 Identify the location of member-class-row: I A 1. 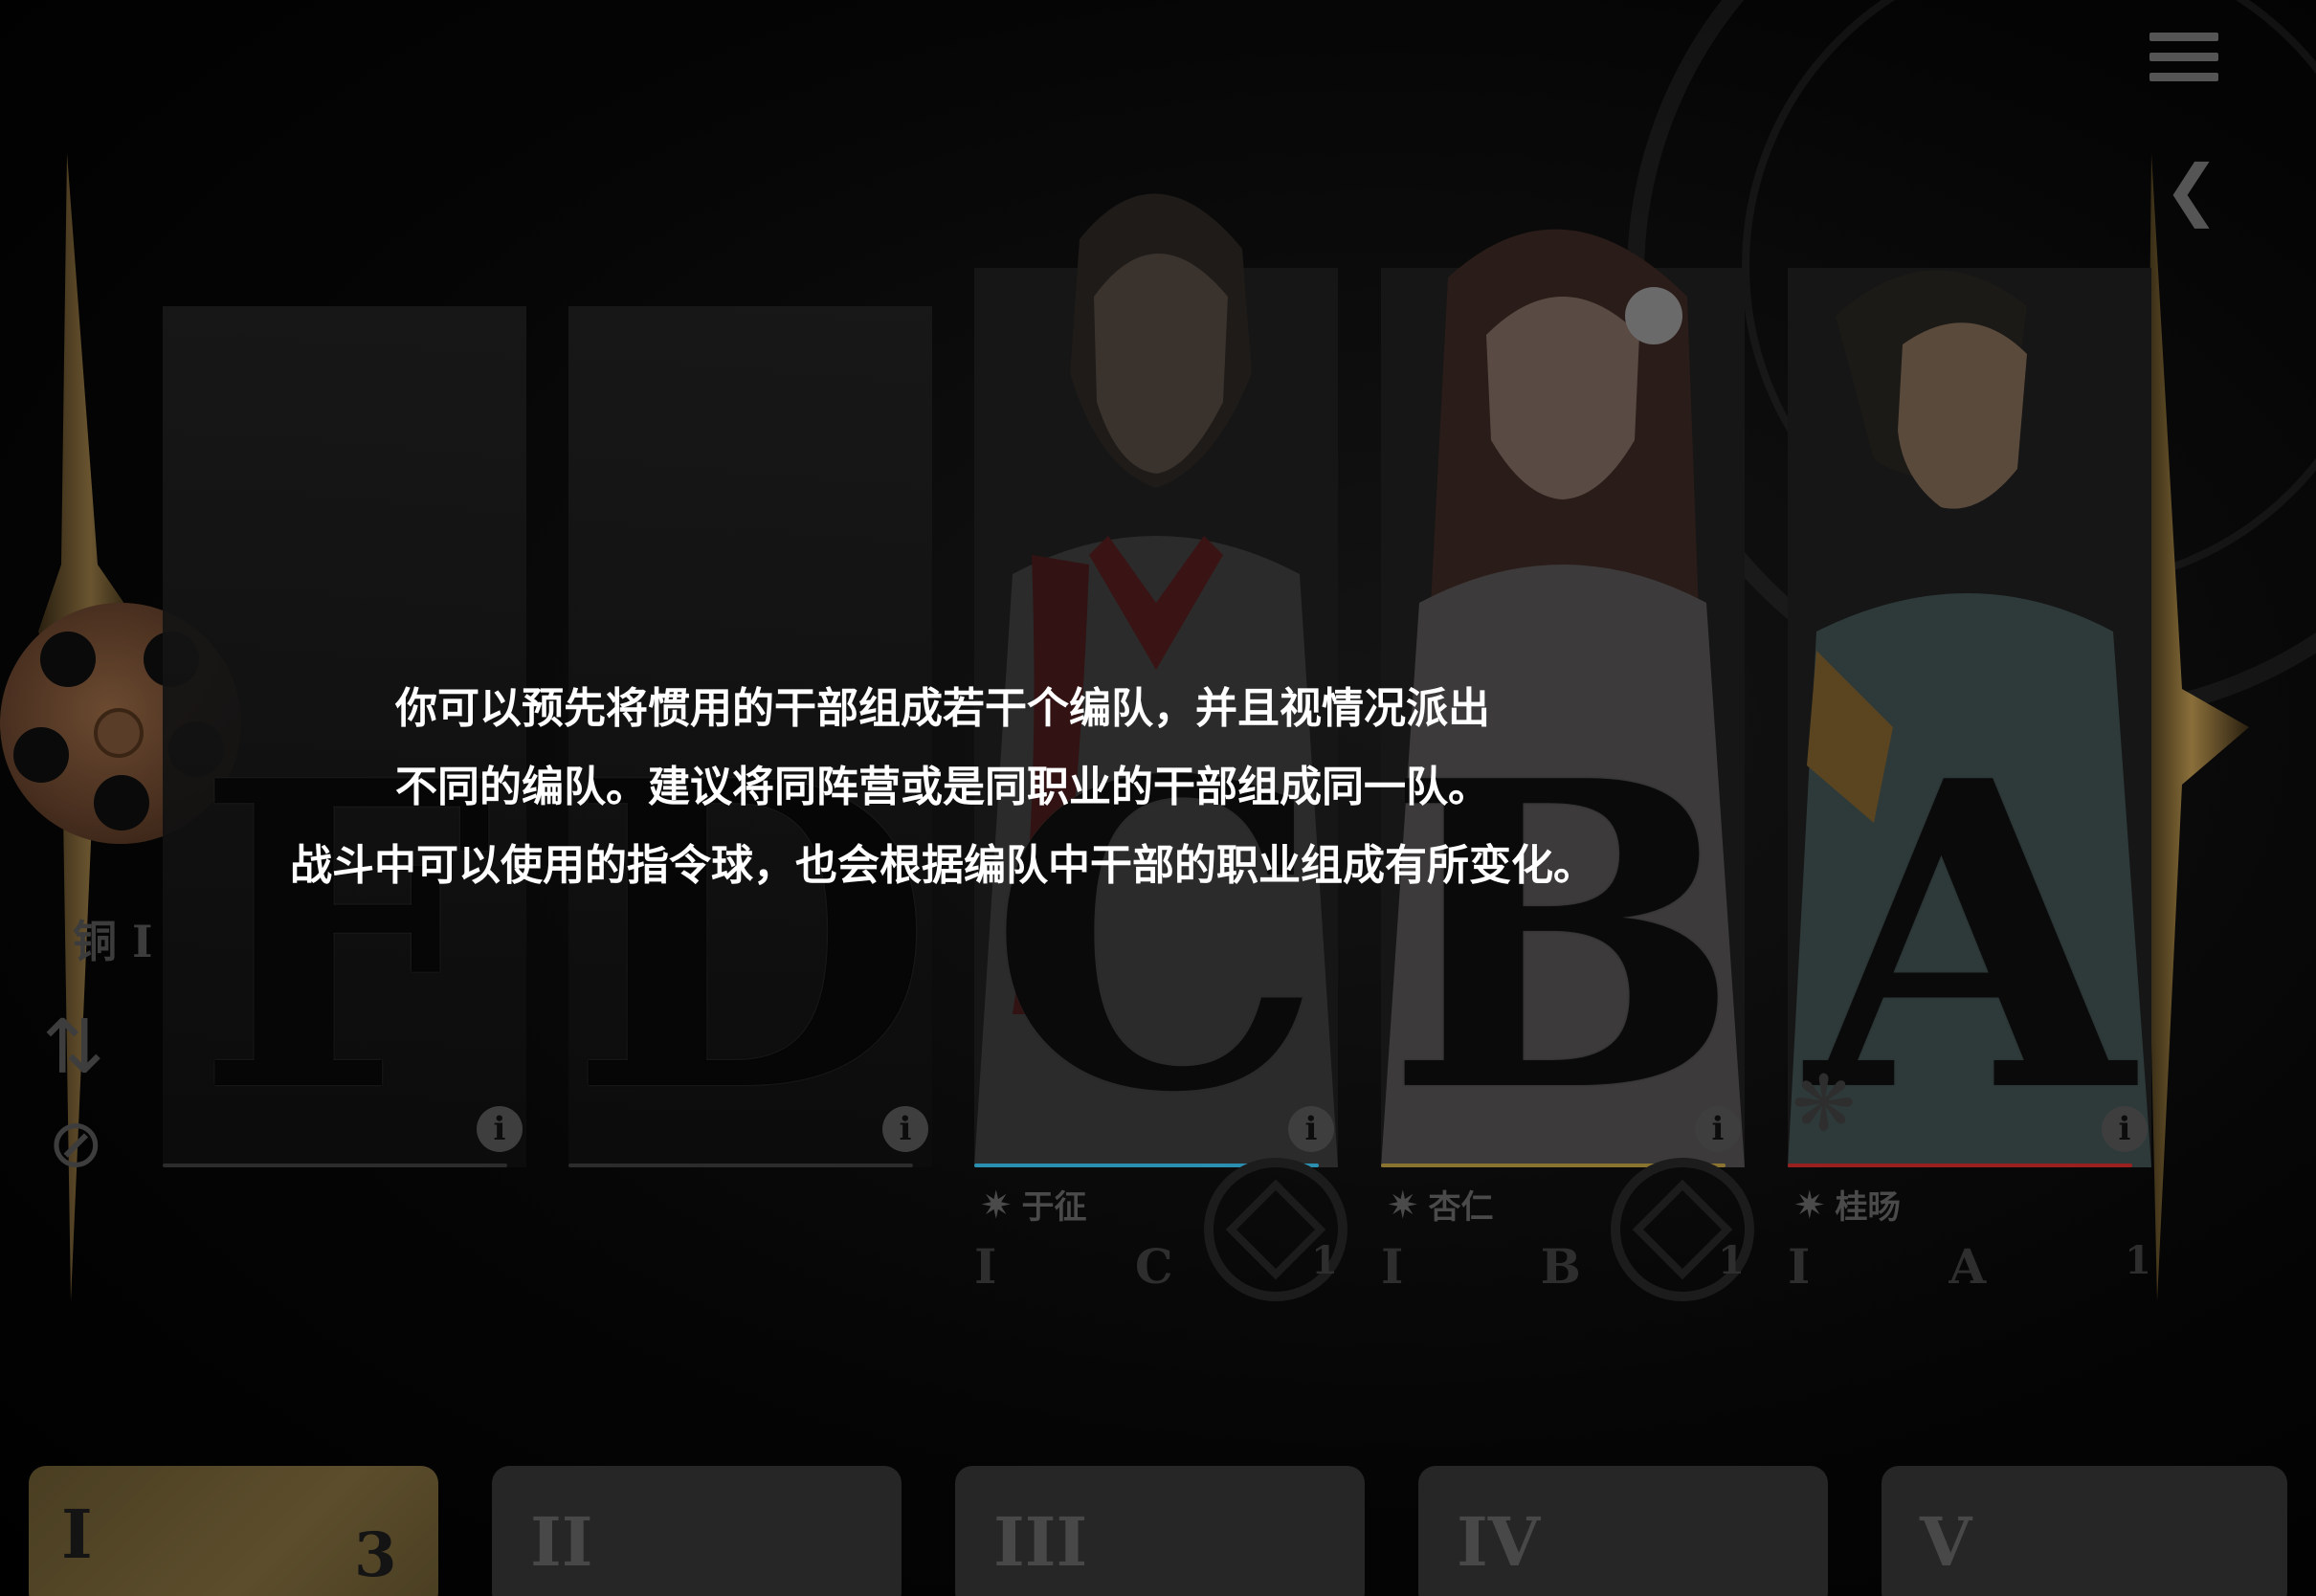
(1970, 1267).